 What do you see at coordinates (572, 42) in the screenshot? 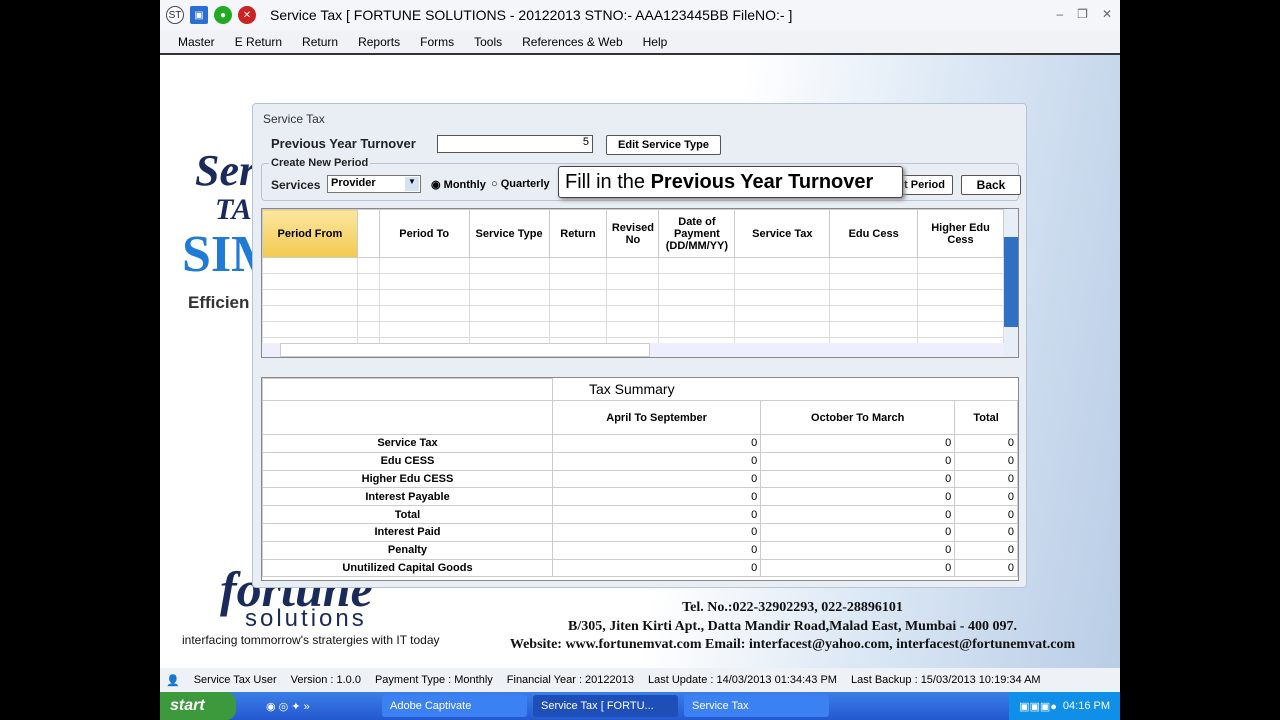
I see `menu-references: References & Web` at bounding box center [572, 42].